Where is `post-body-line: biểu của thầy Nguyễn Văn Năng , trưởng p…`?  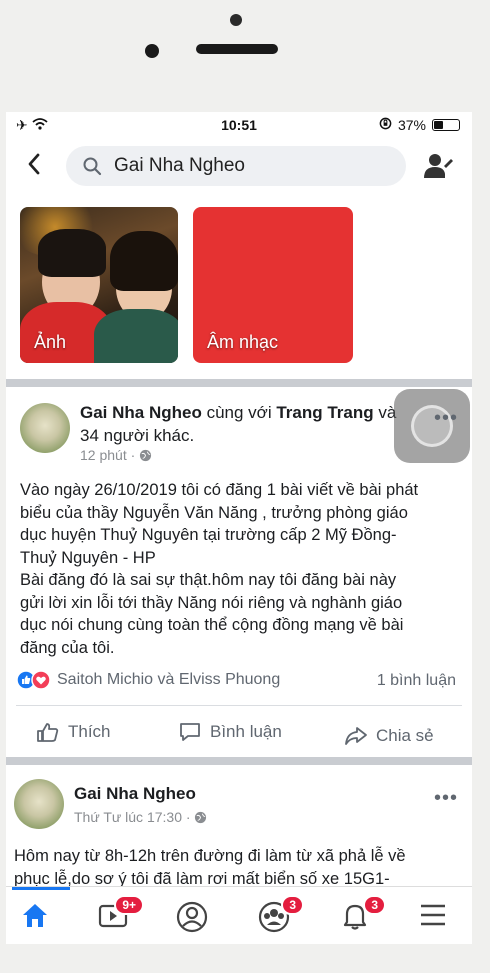 post-body-line: biểu của thầy Nguyễn Văn Năng , trưởng p… is located at coordinates (214, 512).